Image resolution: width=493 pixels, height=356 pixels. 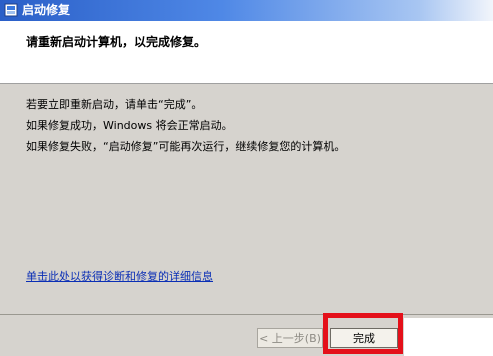 What do you see at coordinates (363, 333) in the screenshot?
I see `highlight-box` at bounding box center [363, 333].